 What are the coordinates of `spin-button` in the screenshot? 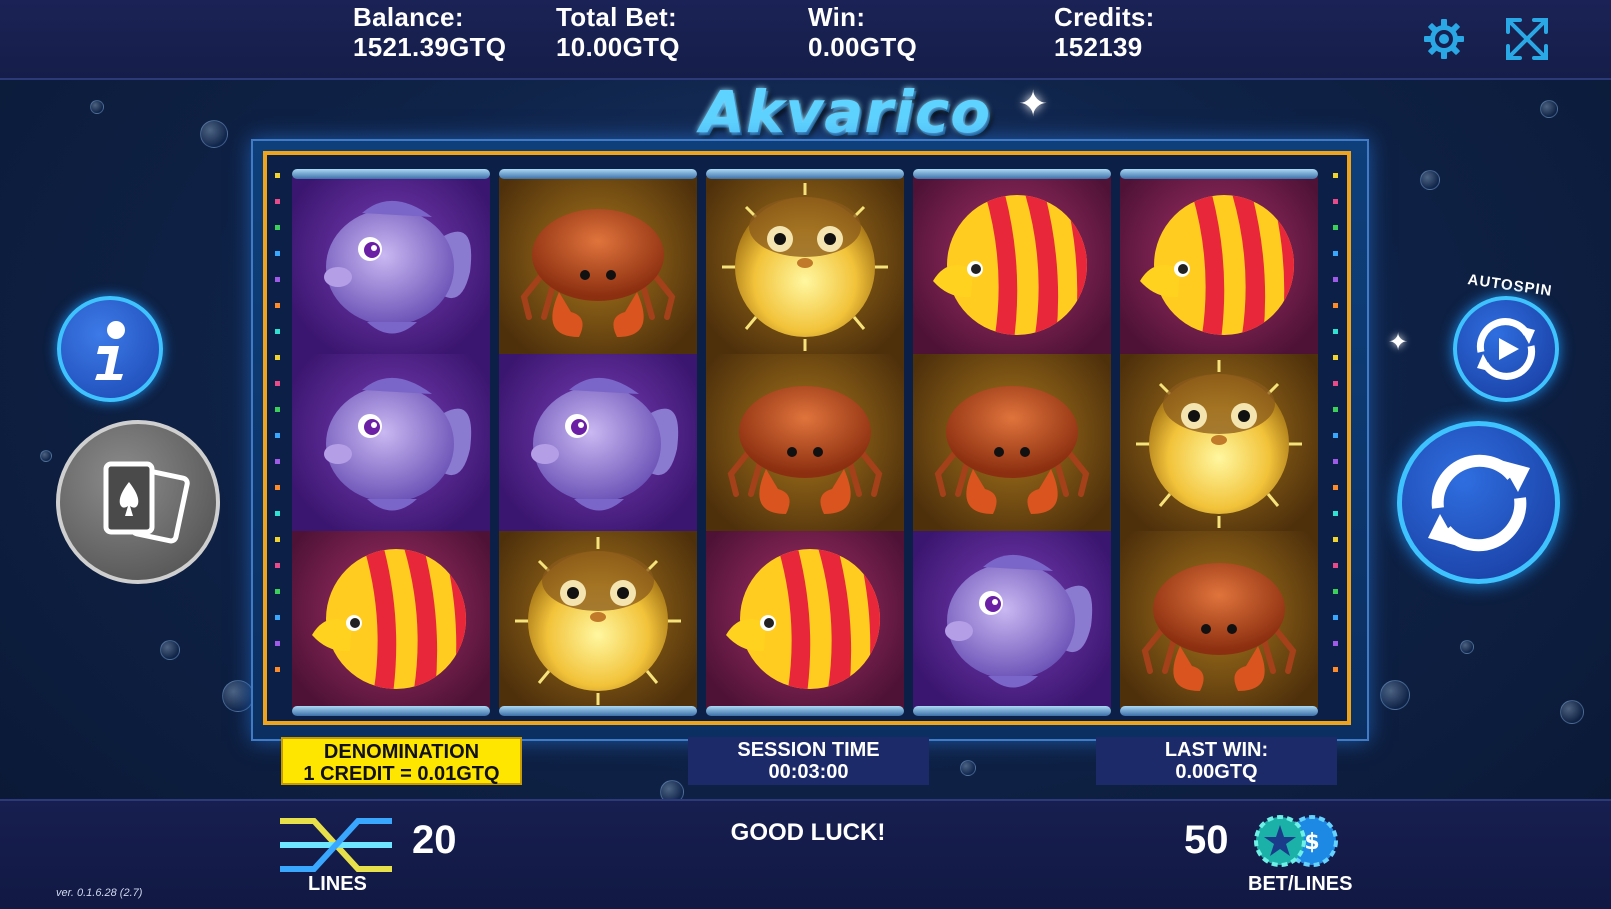 It's located at (1478, 502).